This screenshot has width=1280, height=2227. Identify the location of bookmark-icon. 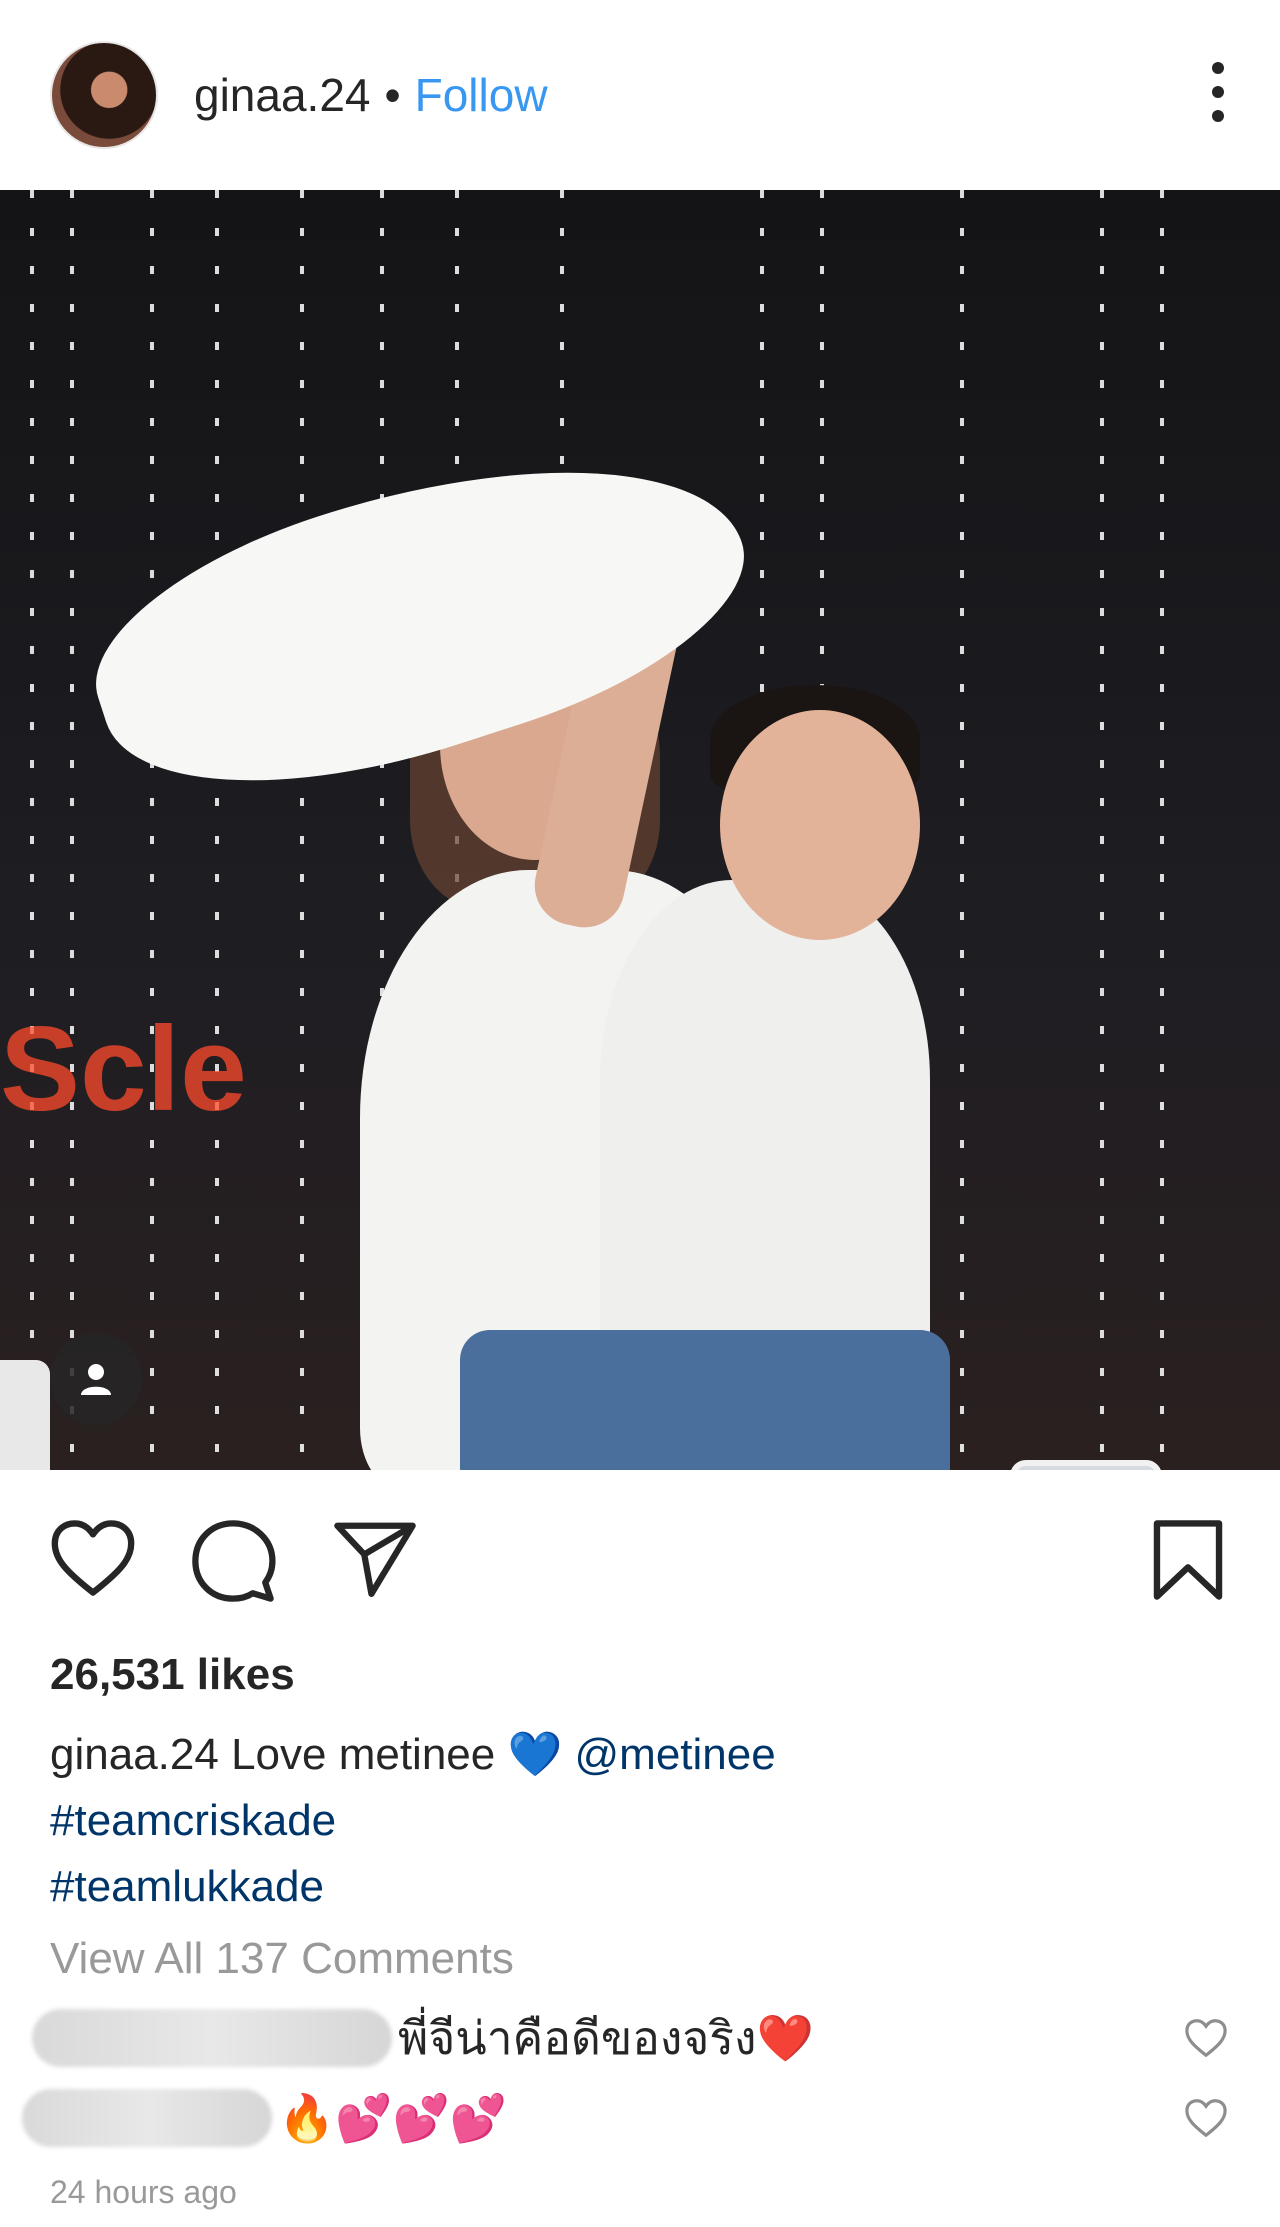
(1188, 1562).